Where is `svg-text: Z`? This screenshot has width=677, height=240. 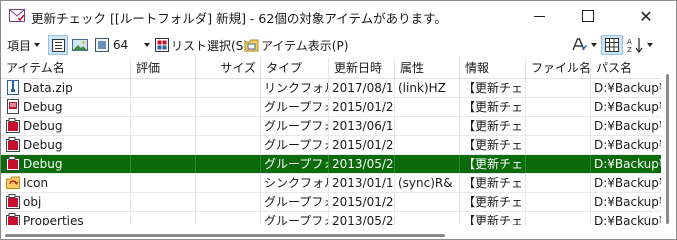 svg-text: Z is located at coordinates (629, 49).